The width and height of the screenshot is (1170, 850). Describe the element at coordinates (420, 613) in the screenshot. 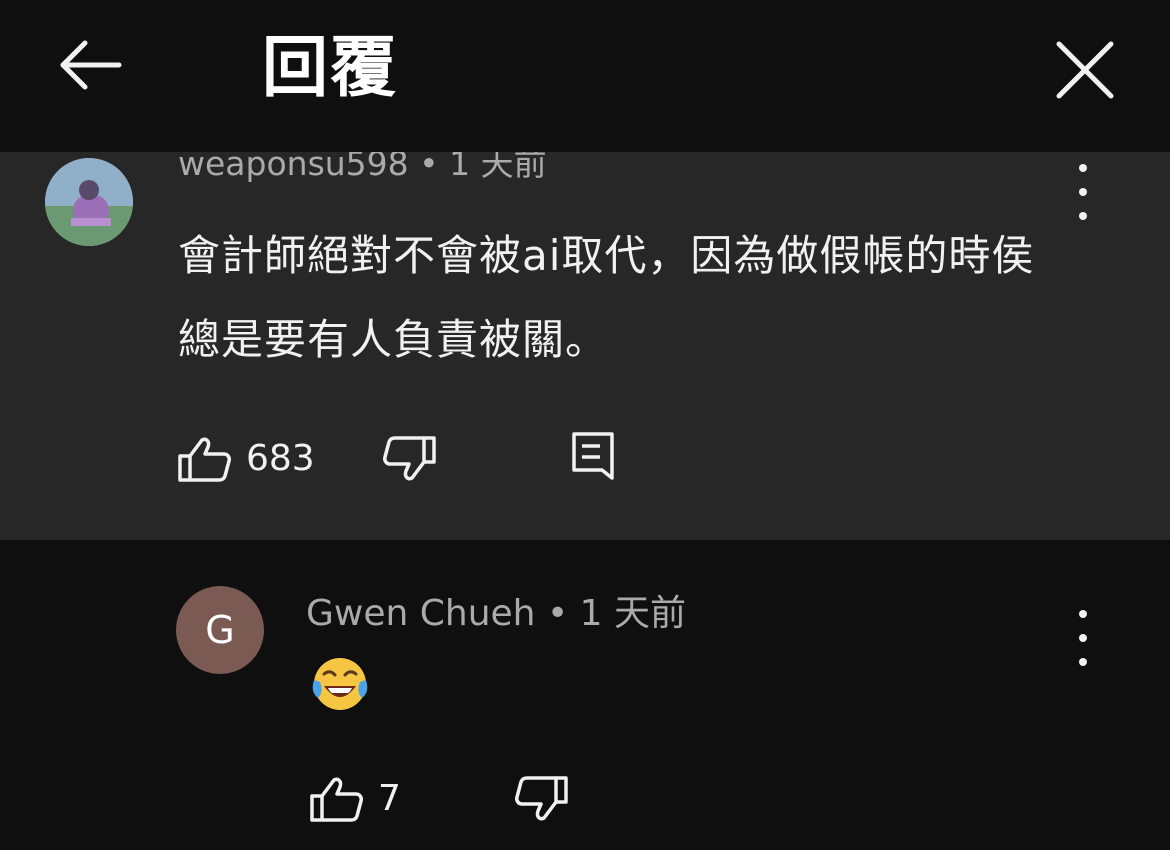

I see `author-name: Gwen Chueh` at that location.